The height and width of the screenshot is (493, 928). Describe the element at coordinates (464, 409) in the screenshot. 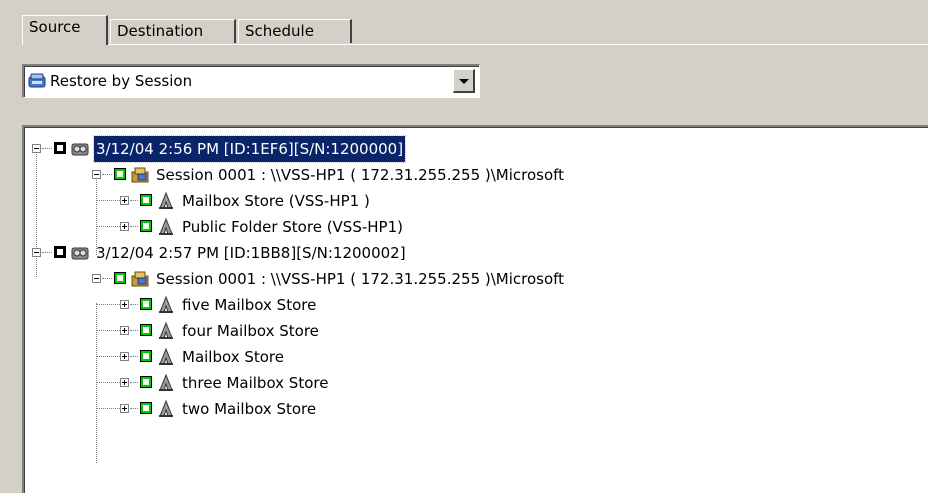

I see `tree-node-store: two Mailbox Store` at that location.